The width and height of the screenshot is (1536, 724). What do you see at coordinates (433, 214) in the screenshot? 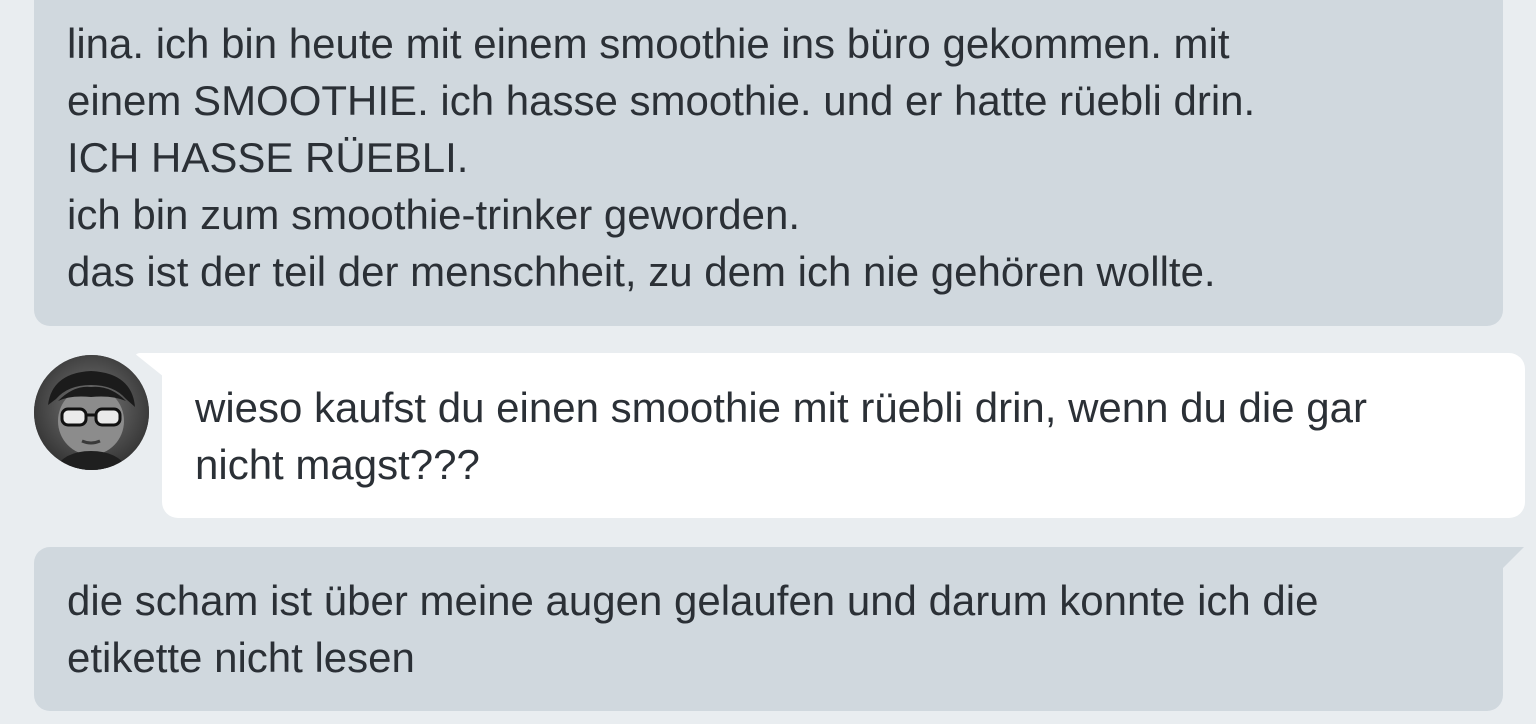
I see `message-text-line: ich bin zum smoothie-trinker geworden.` at bounding box center [433, 214].